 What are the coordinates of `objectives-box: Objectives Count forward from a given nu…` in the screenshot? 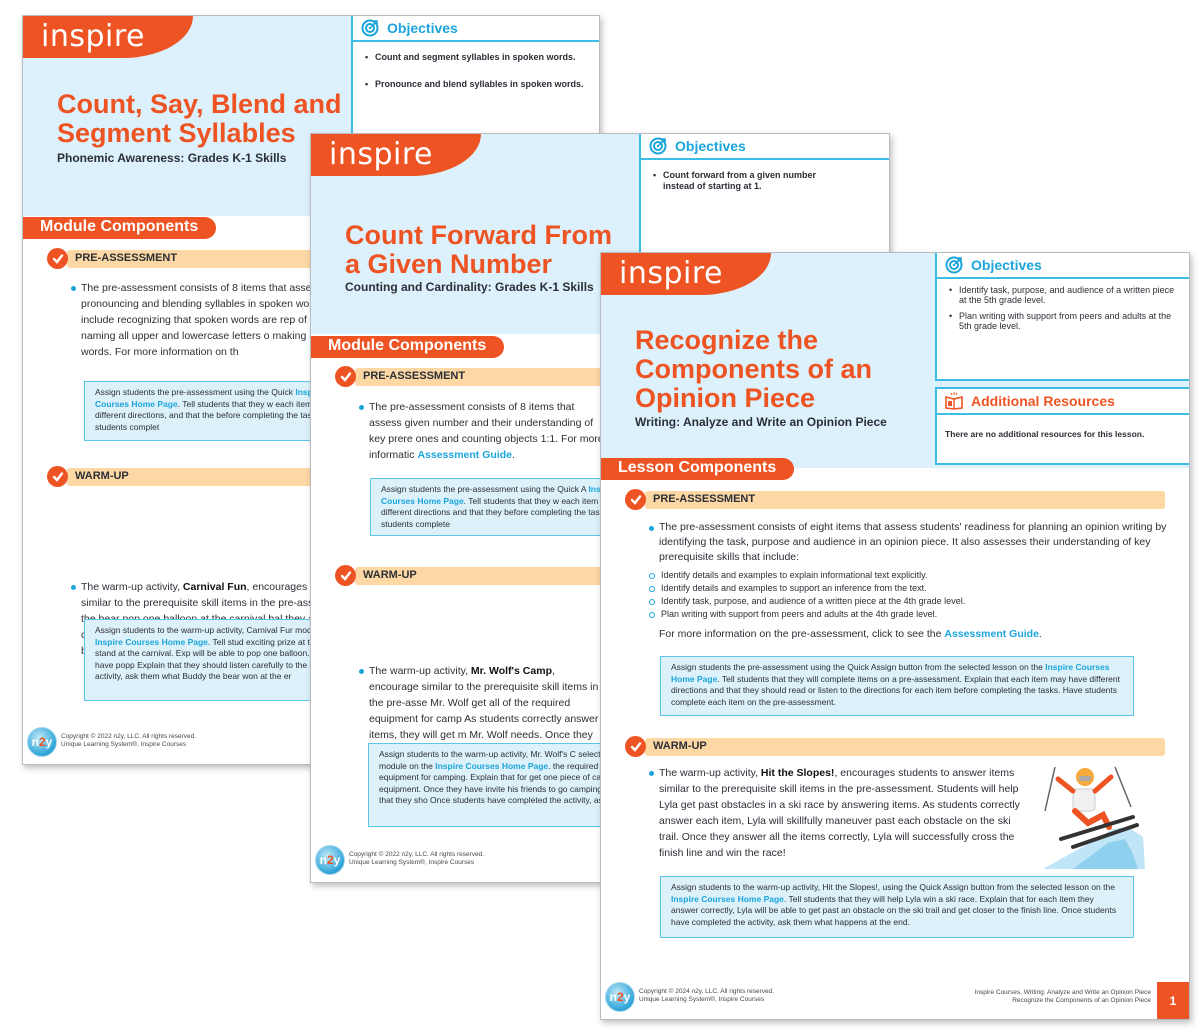 It's located at (764, 194).